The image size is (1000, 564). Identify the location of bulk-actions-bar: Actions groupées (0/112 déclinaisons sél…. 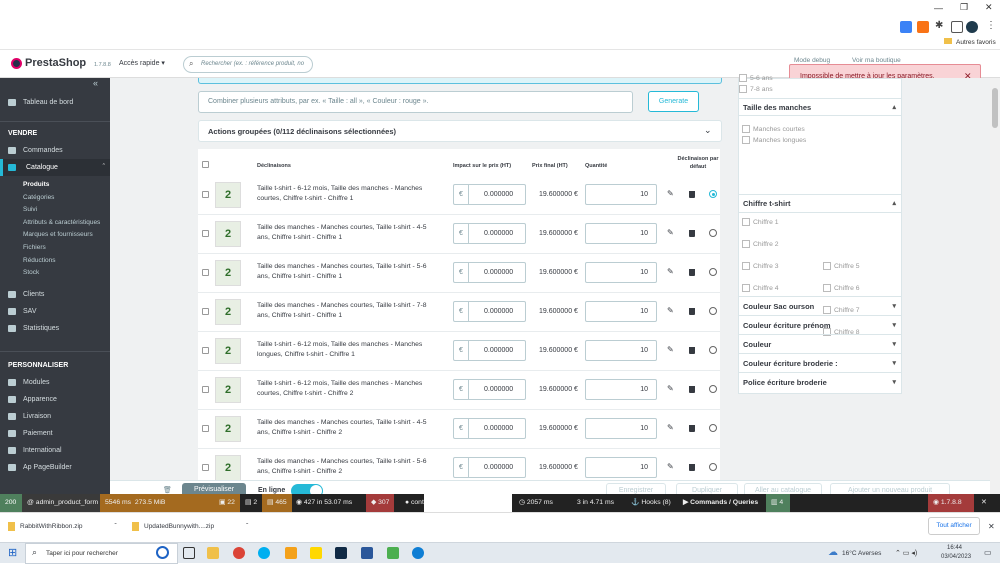
(460, 131).